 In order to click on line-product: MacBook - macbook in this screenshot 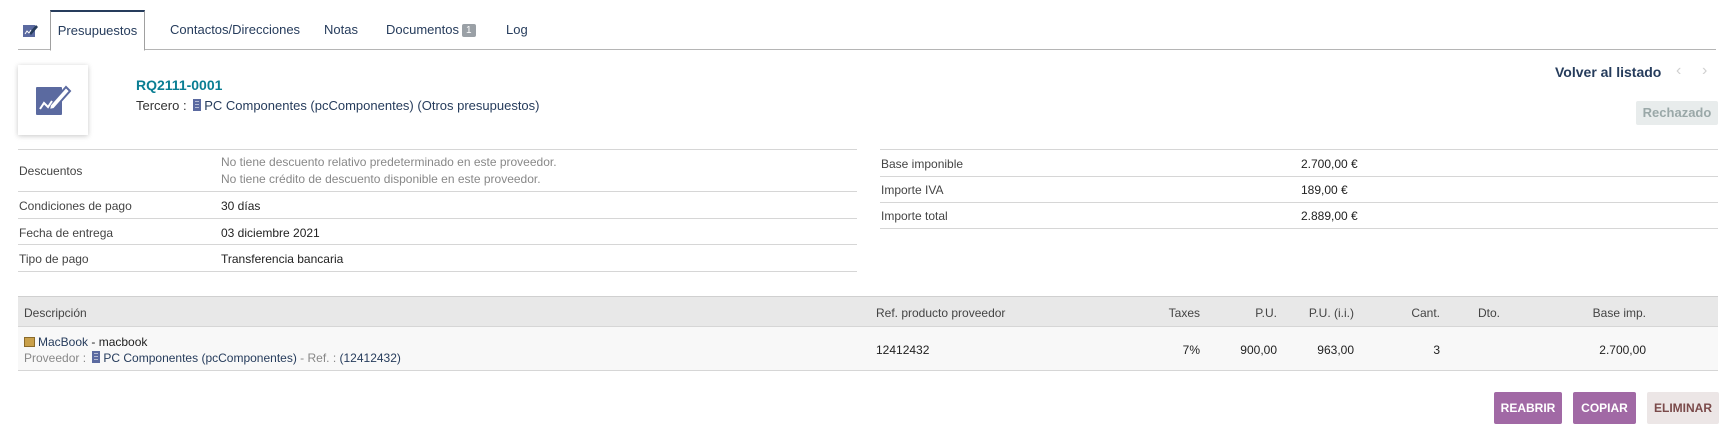, I will do `click(85, 342)`.